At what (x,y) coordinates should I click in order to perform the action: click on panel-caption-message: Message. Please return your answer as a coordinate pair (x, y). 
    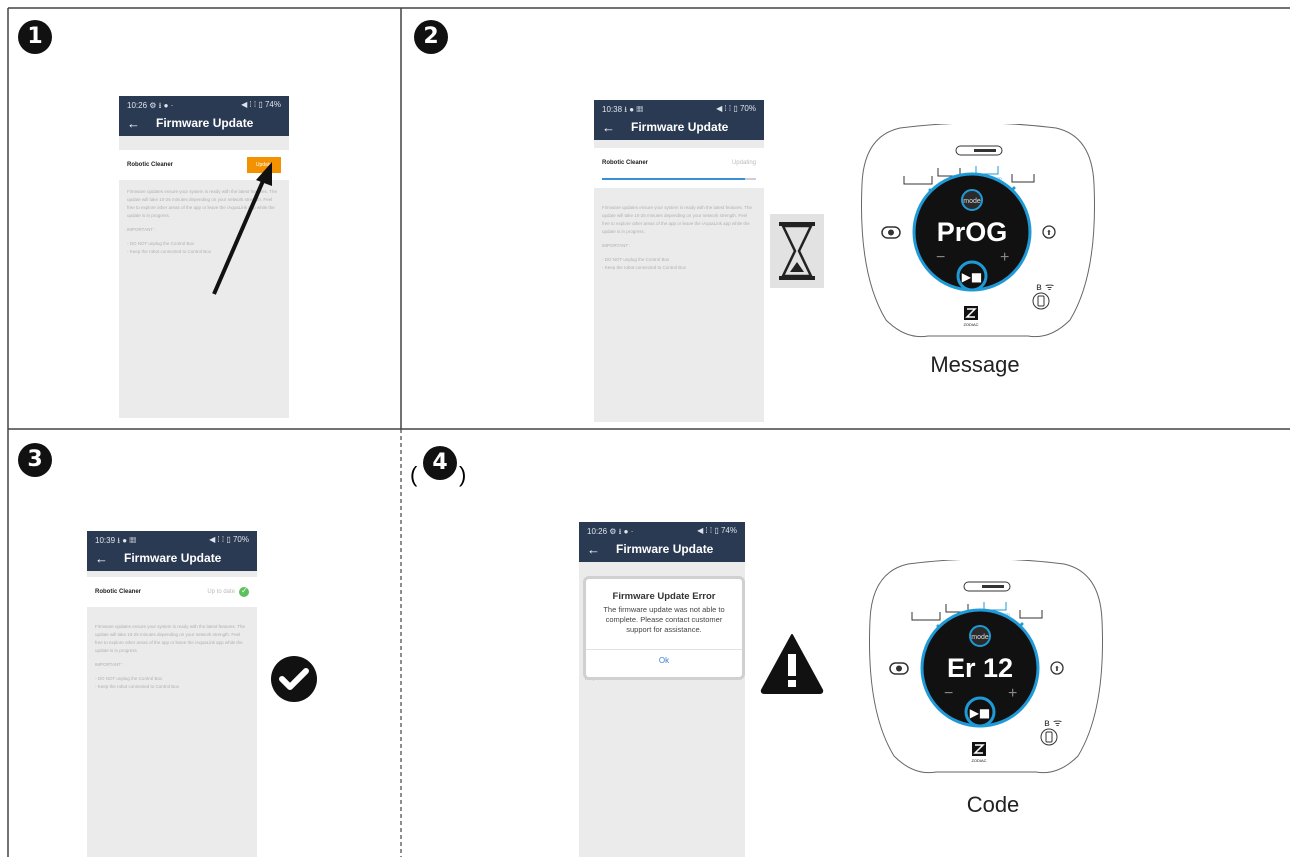
    Looking at the image, I should click on (975, 364).